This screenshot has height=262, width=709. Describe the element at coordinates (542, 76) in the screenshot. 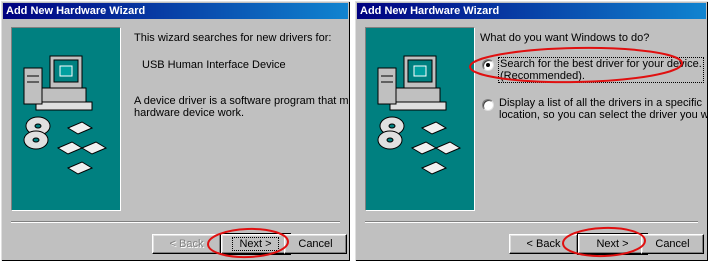

I see `option-search-line2: (Recommended).` at that location.